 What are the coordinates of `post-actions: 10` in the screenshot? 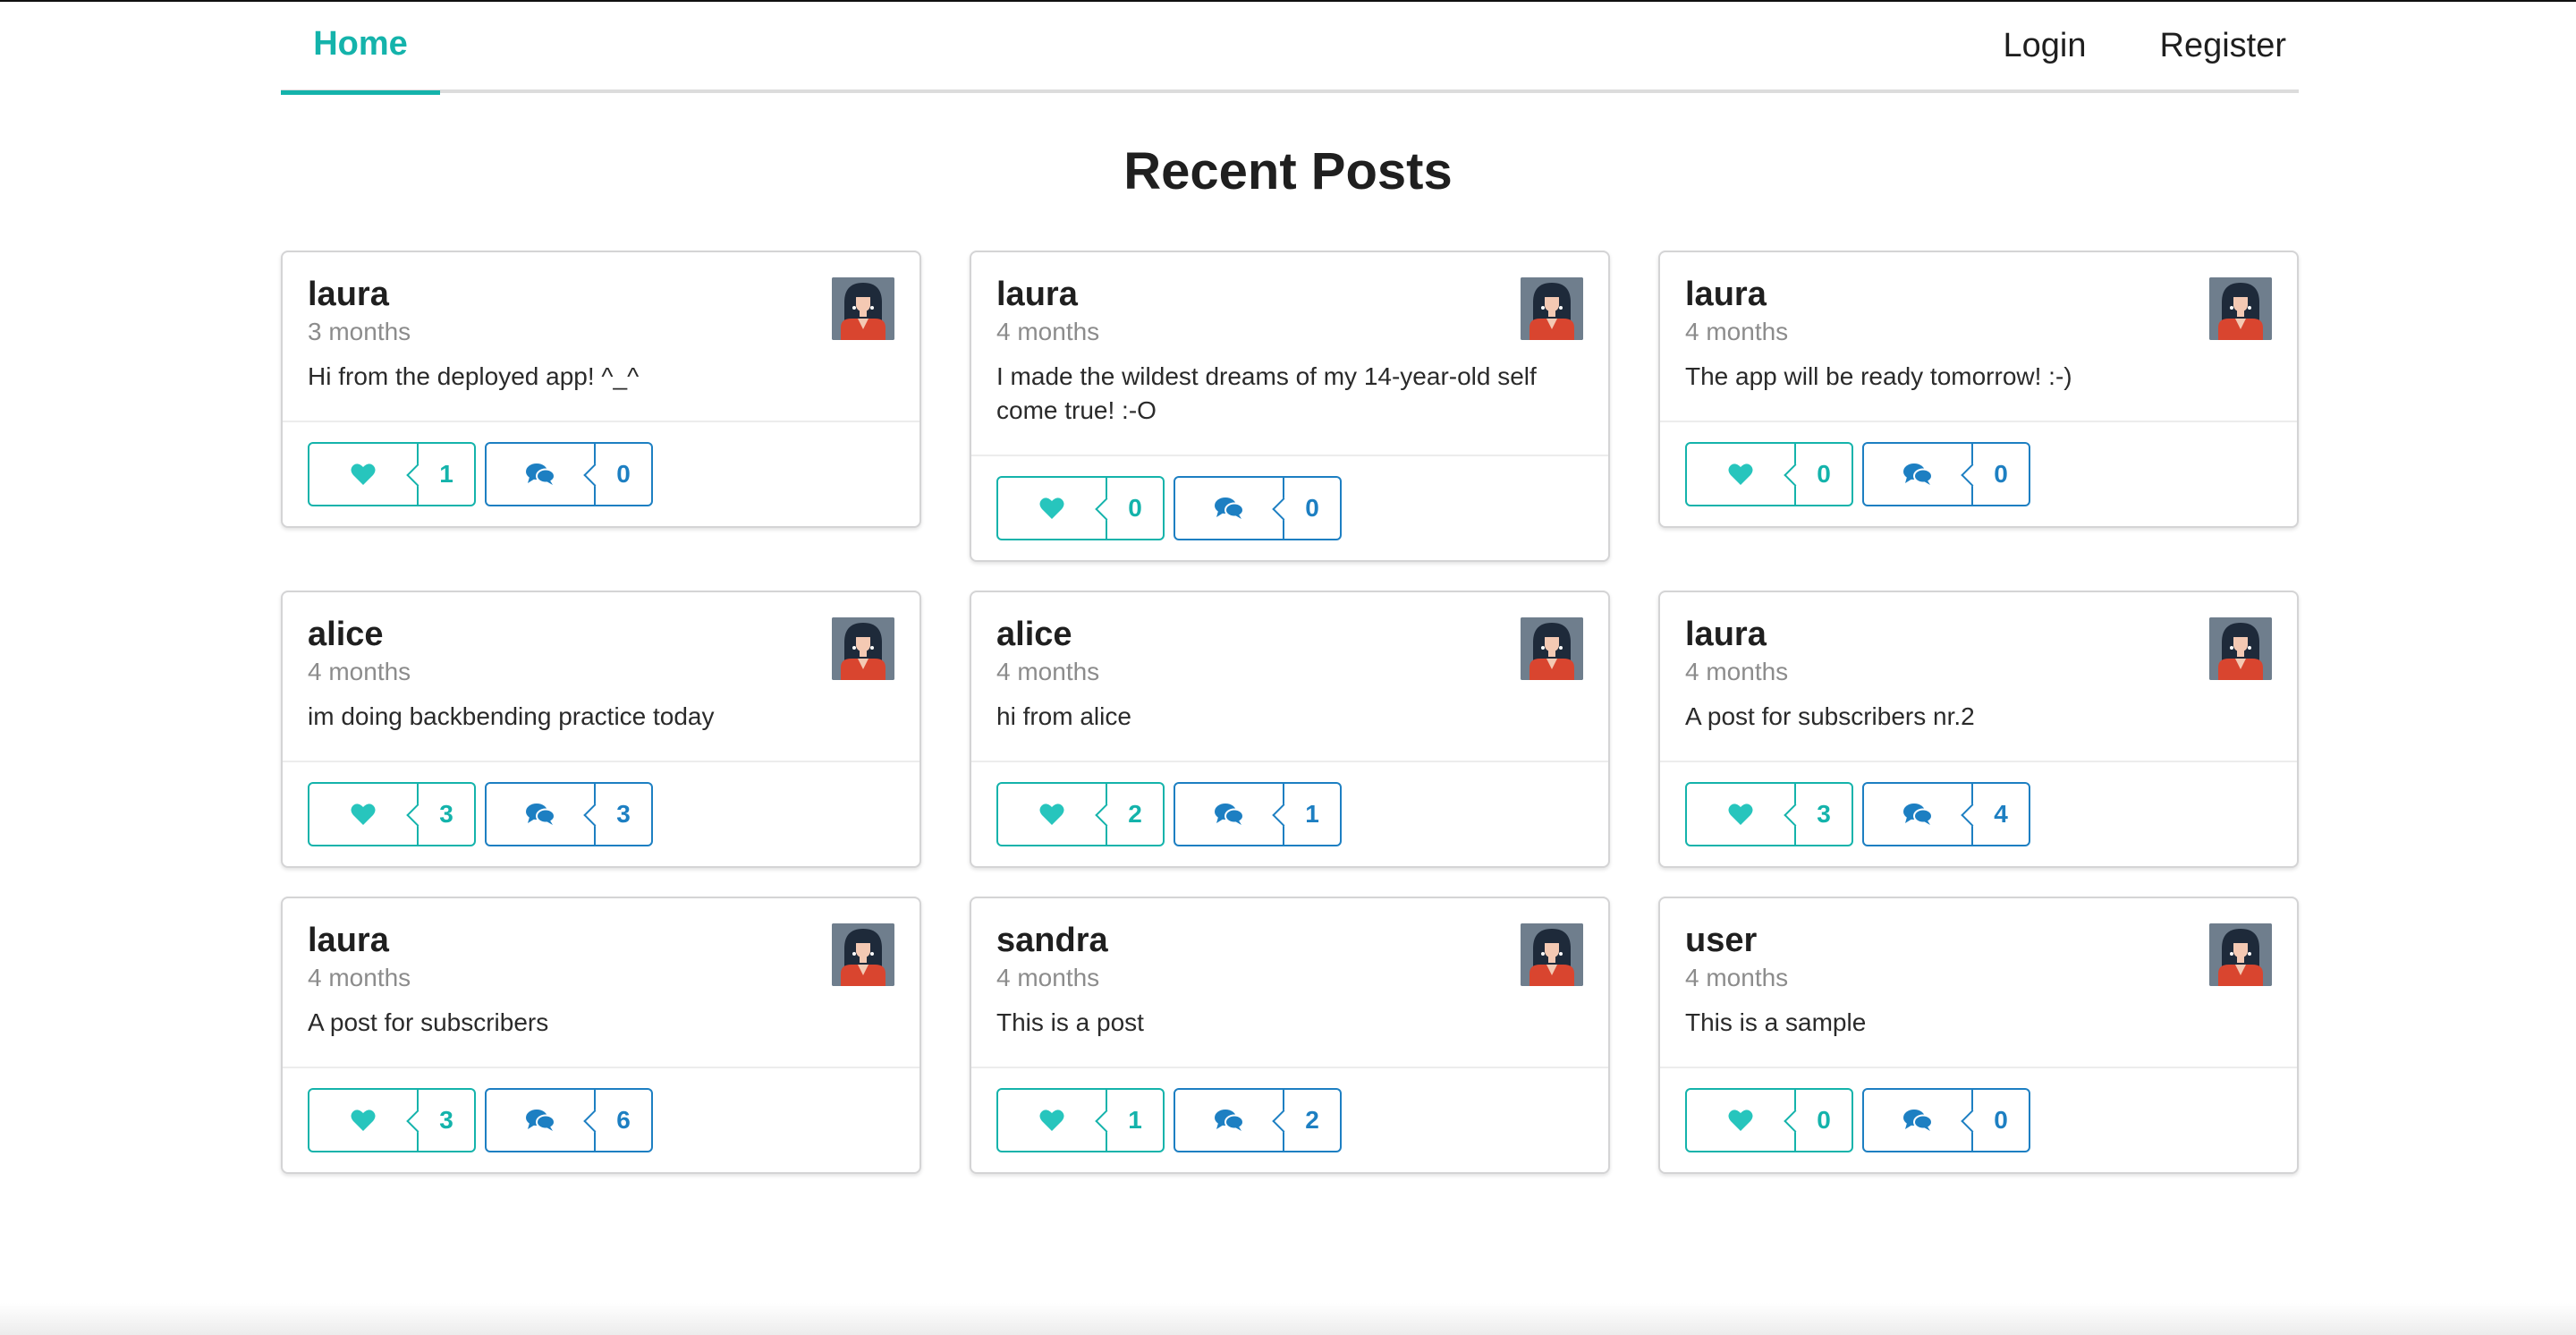 It's located at (601, 473).